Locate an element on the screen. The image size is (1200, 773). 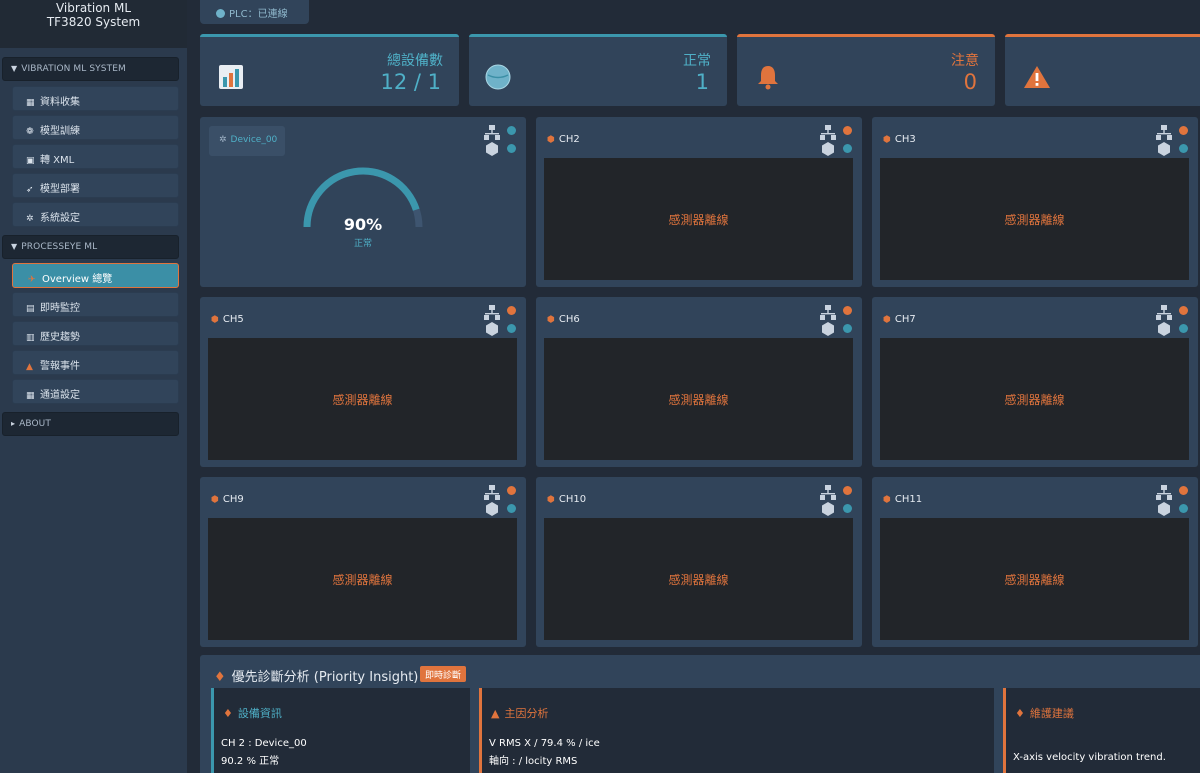
panel-header: ▲ 主因分析 is located at coordinates (519, 713).